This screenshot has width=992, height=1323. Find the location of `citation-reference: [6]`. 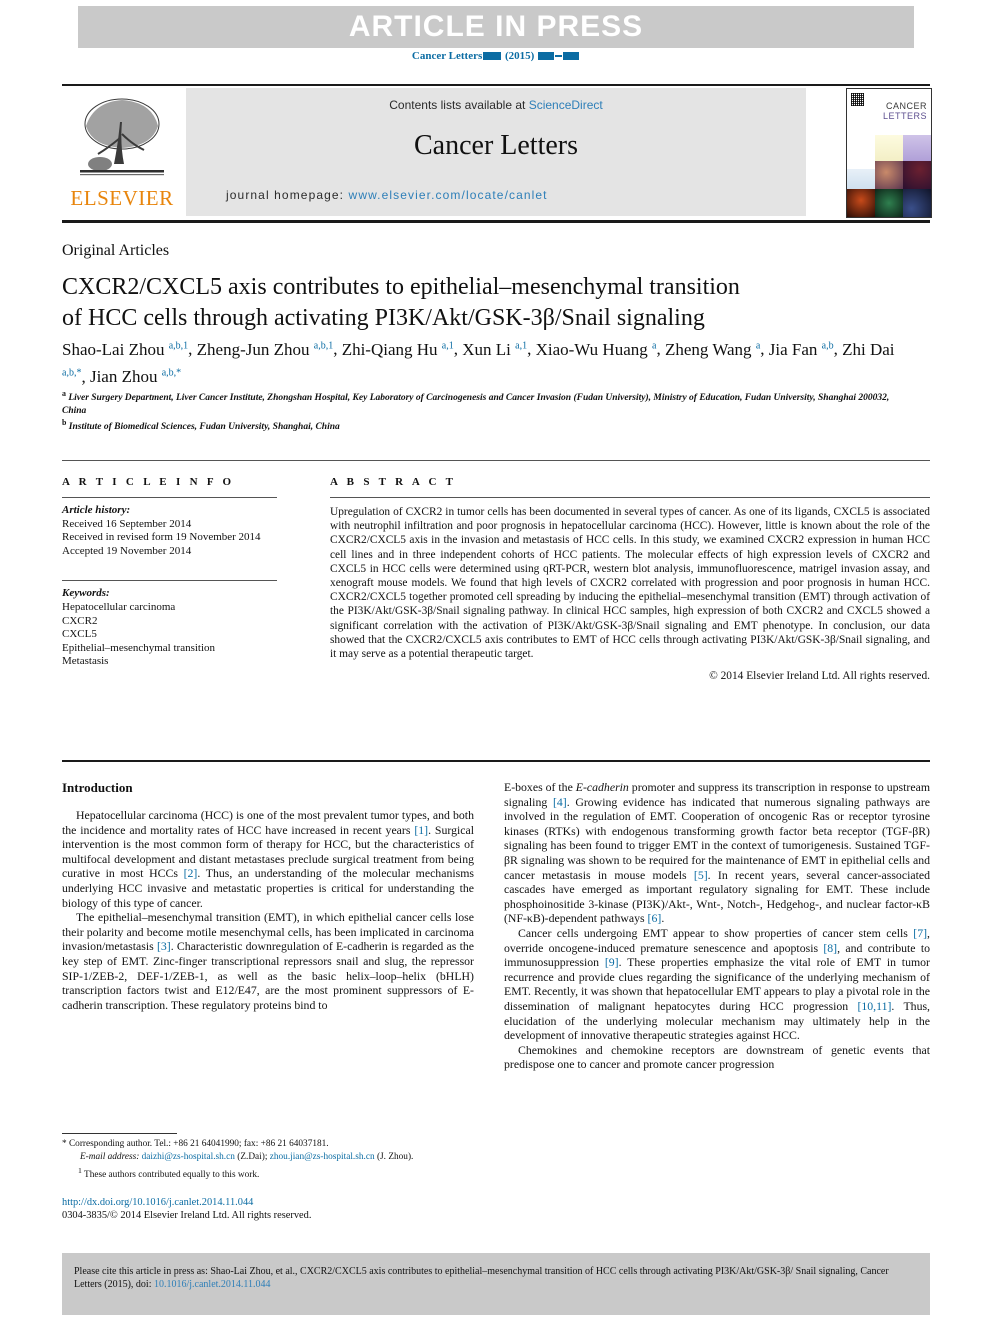

citation-reference: [6] is located at coordinates (655, 918).